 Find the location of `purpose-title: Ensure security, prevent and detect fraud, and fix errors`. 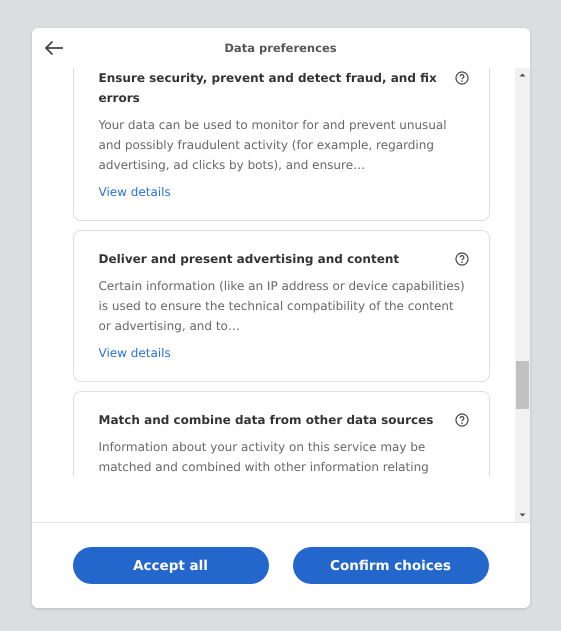

purpose-title: Ensure security, prevent and detect fraud, and fix errors is located at coordinates (268, 88).